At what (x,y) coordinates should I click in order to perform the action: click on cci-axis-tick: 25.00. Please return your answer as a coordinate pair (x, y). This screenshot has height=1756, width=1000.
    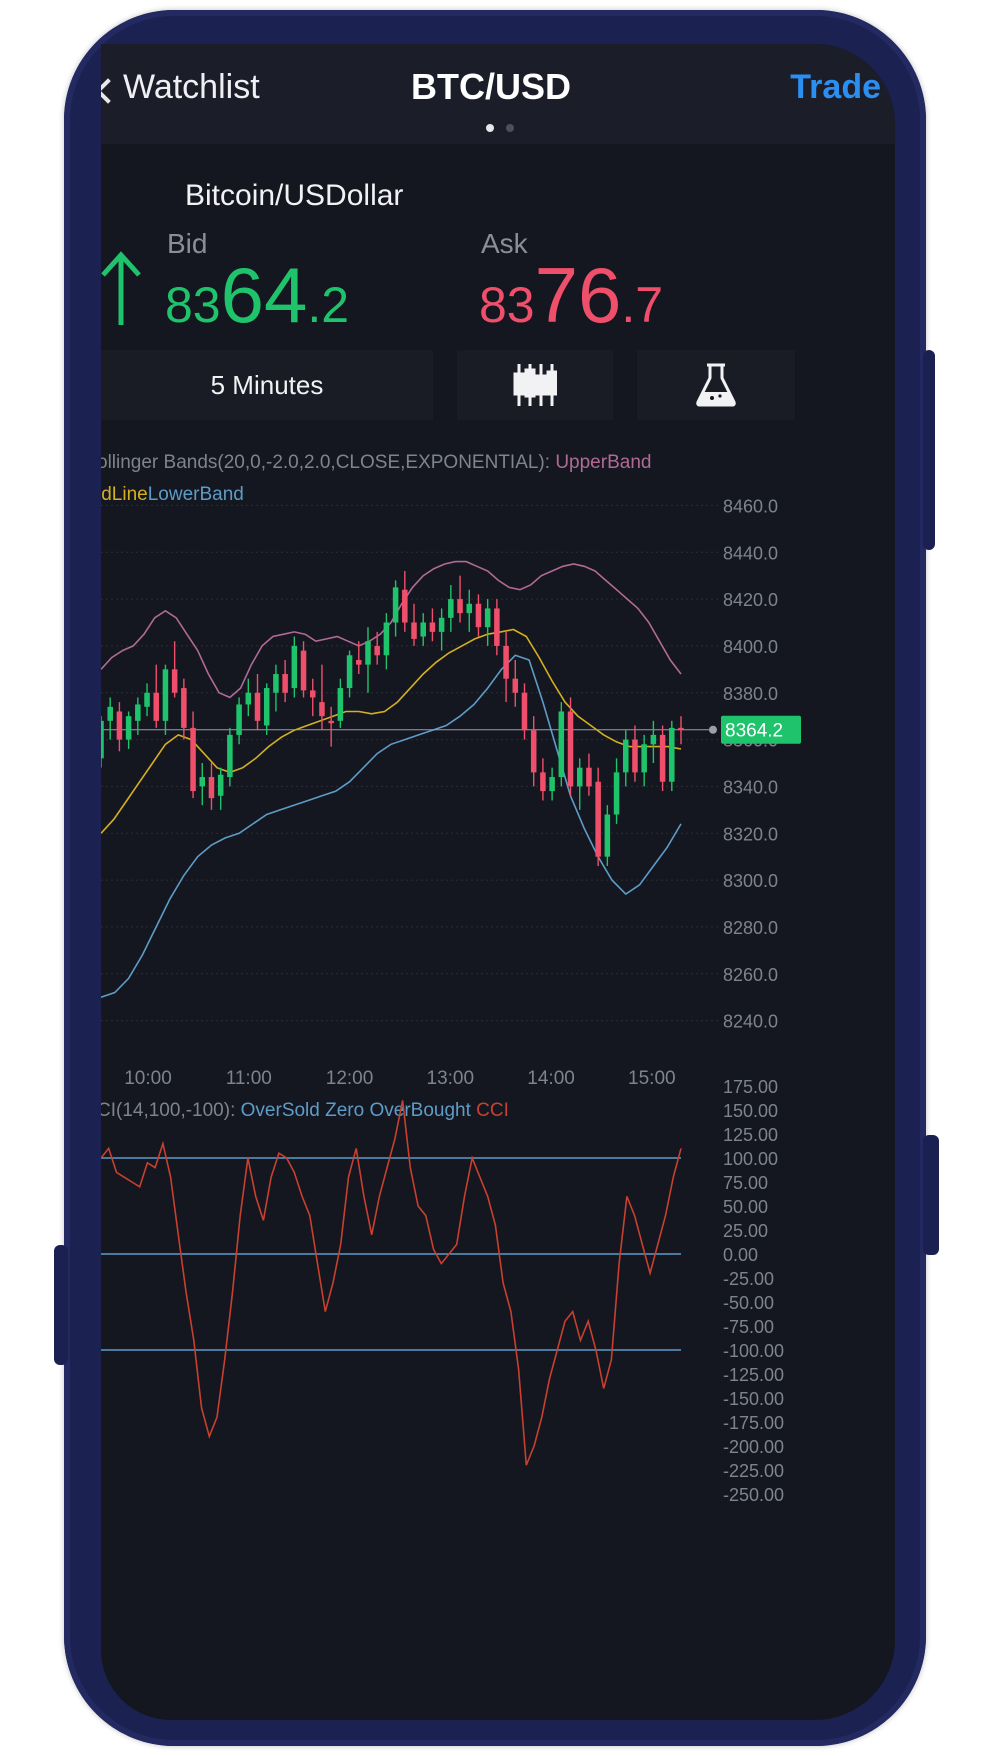
    Looking at the image, I should click on (745, 1231).